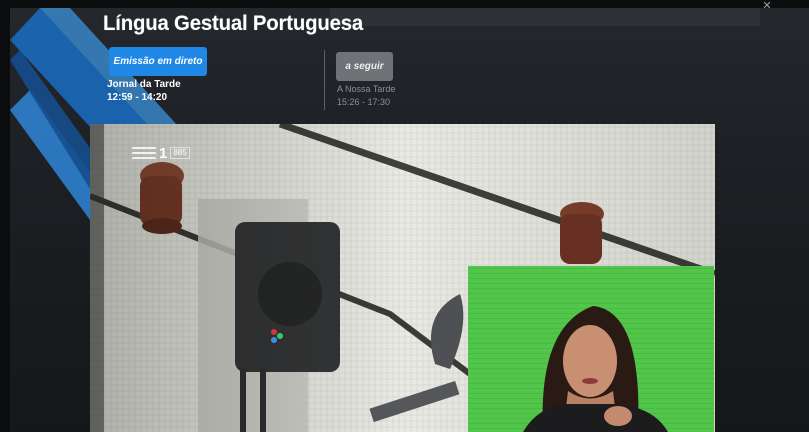 This screenshot has height=432, width=809. I want to click on close-icon: ✕, so click(767, 6).